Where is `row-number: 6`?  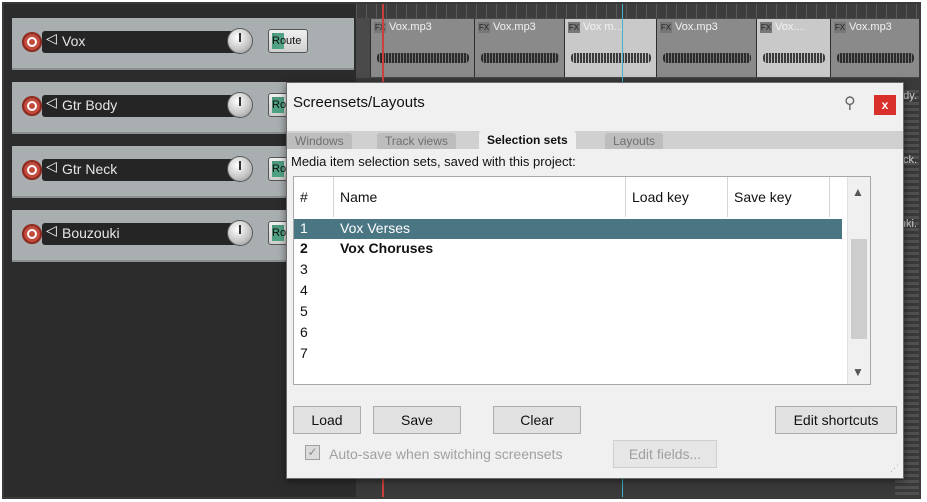 row-number: 6 is located at coordinates (304, 332).